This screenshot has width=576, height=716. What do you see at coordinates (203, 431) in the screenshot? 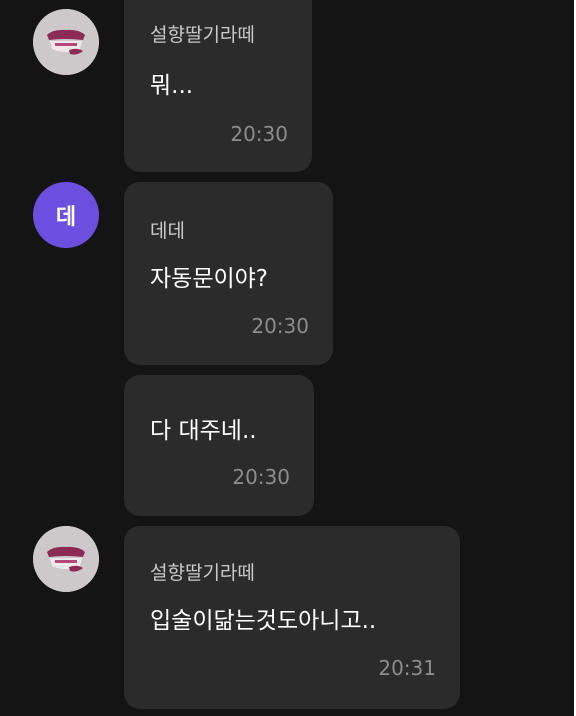
I see `message-text: 다 대주네..` at bounding box center [203, 431].